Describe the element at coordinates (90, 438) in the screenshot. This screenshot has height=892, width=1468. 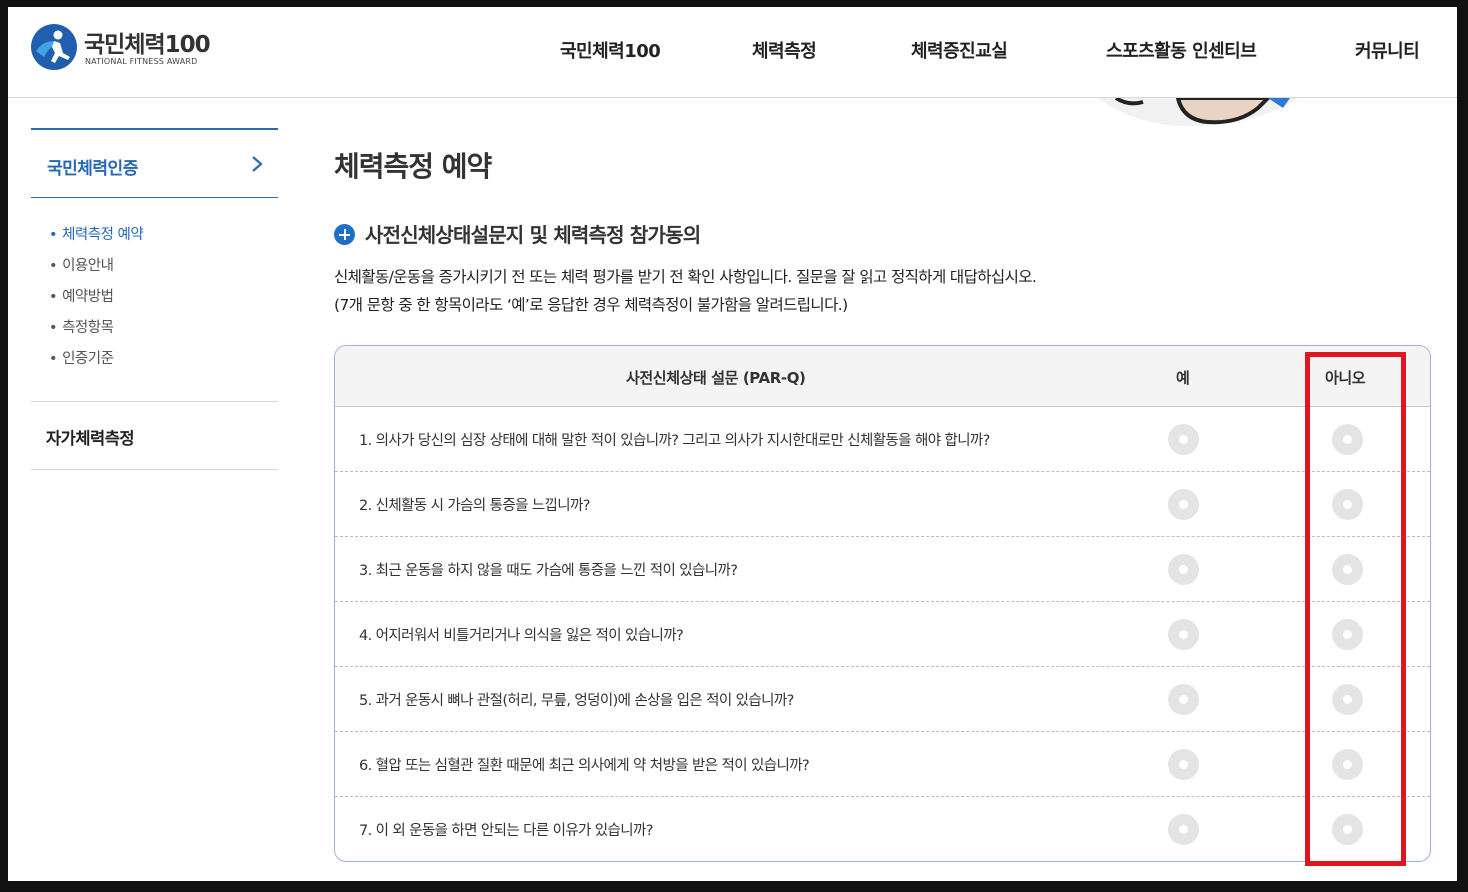
I see `sidebar-bottom-label: 자가체력측정` at that location.